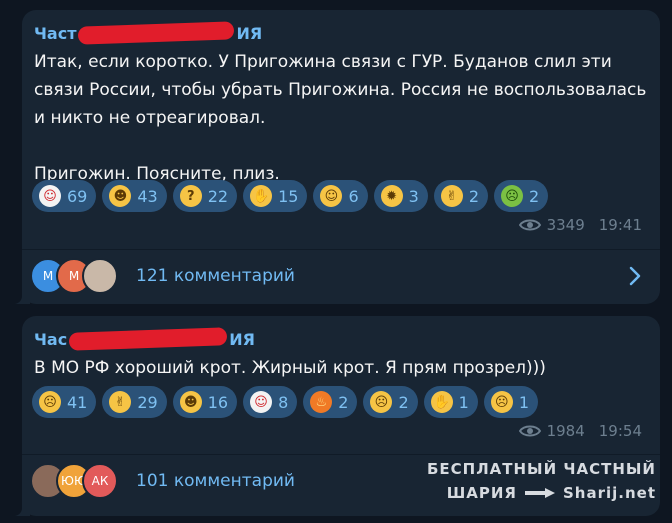 The width and height of the screenshot is (672, 523). What do you see at coordinates (565, 431) in the screenshot?
I see `view-count: 1984` at bounding box center [565, 431].